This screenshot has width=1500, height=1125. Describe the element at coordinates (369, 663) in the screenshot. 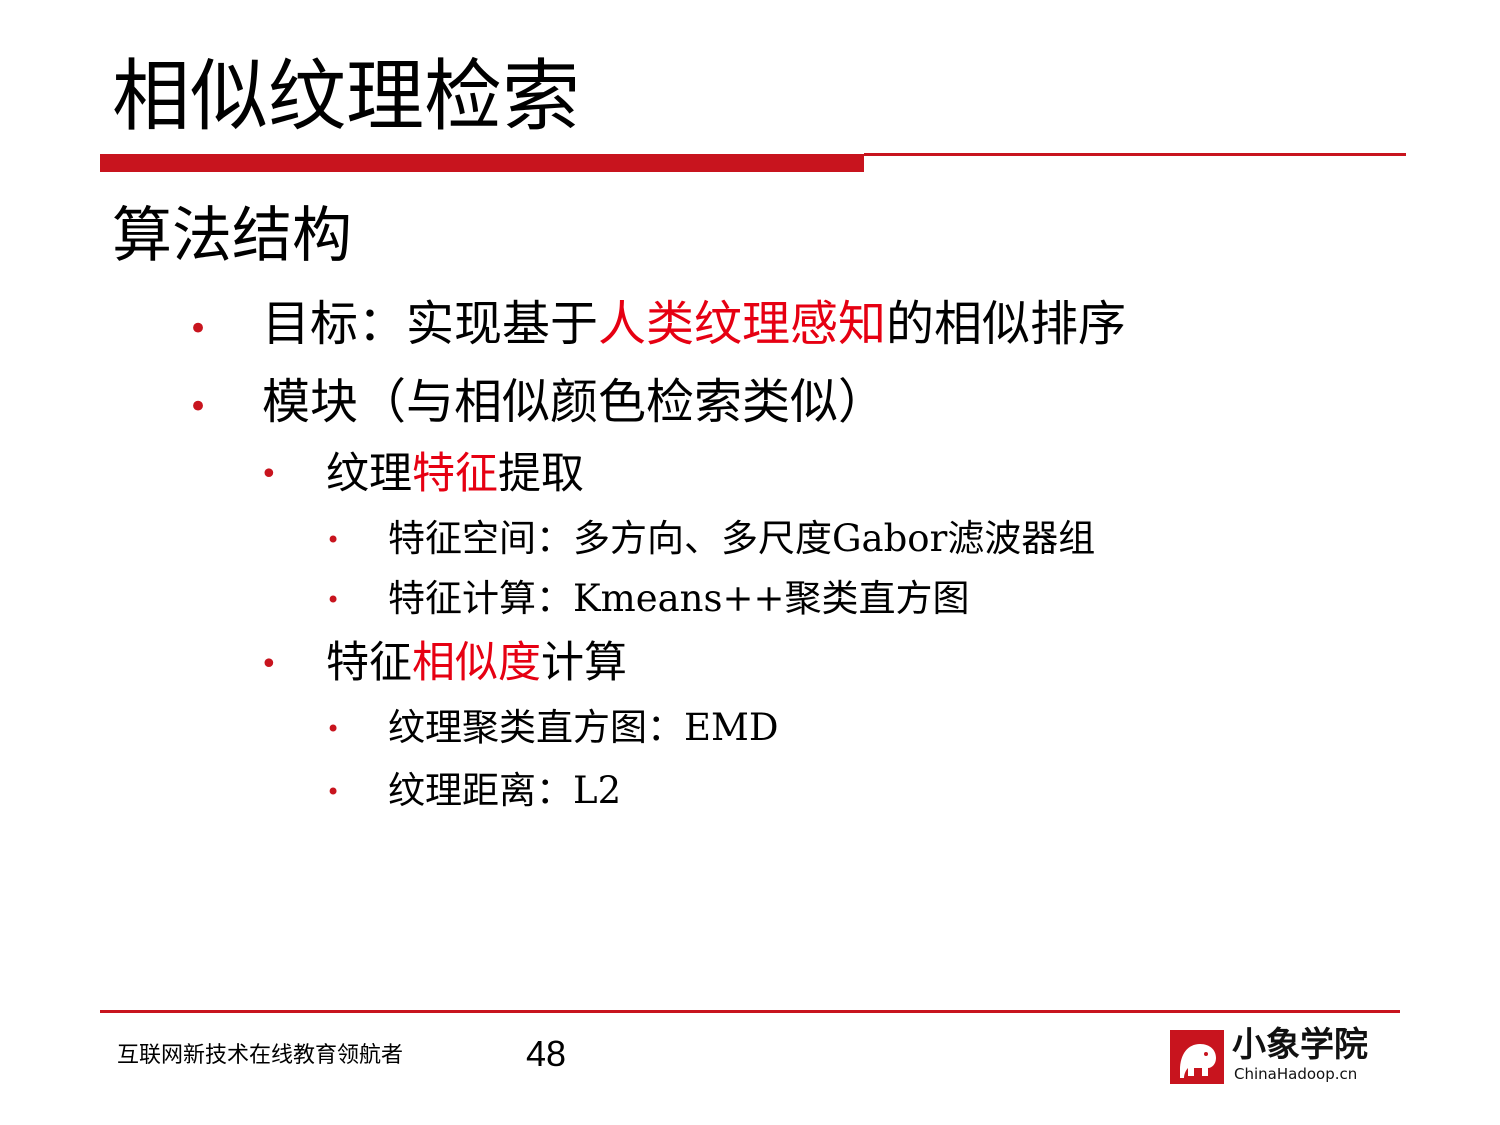

I see `similarity-prefix: 特征` at that location.